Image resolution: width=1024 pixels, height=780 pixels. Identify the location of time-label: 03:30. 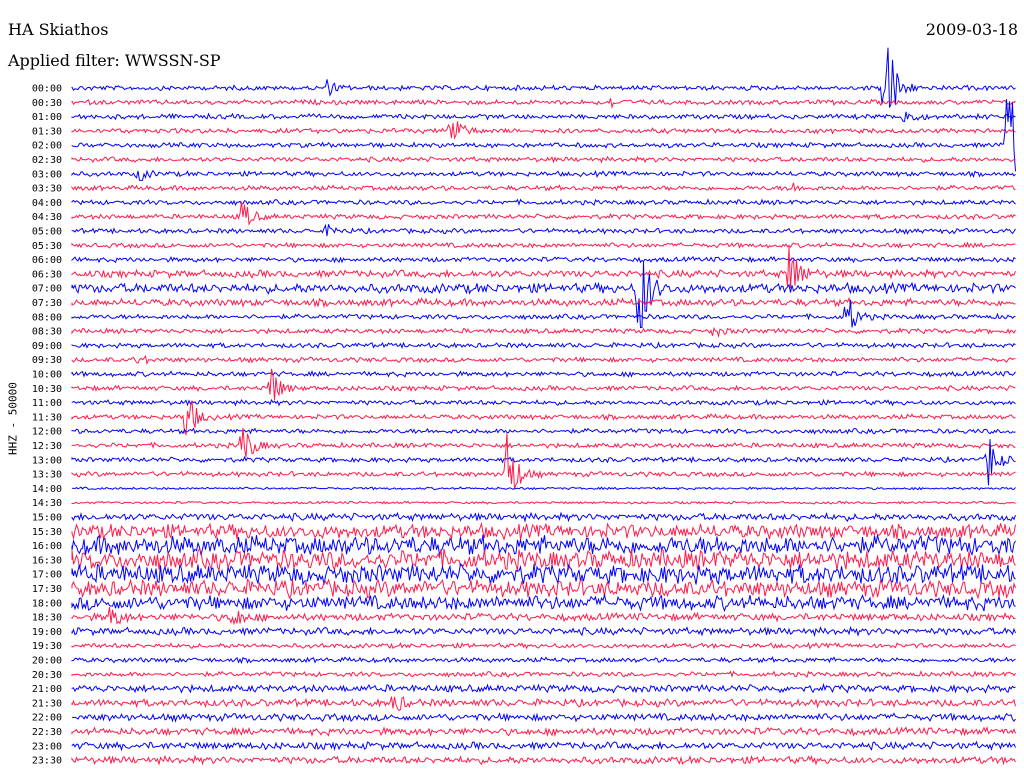
(47, 189).